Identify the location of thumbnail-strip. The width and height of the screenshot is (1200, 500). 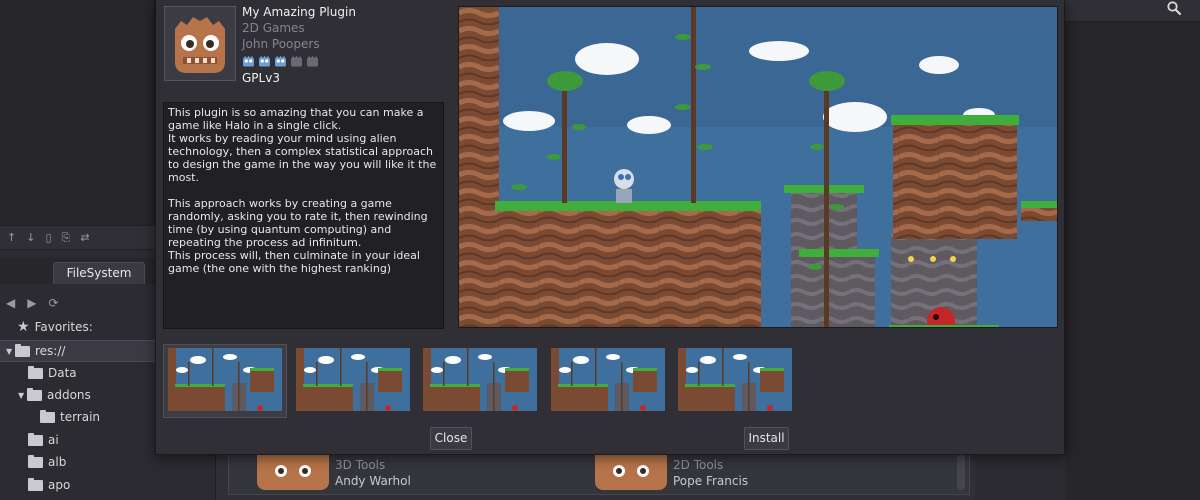
(478, 381).